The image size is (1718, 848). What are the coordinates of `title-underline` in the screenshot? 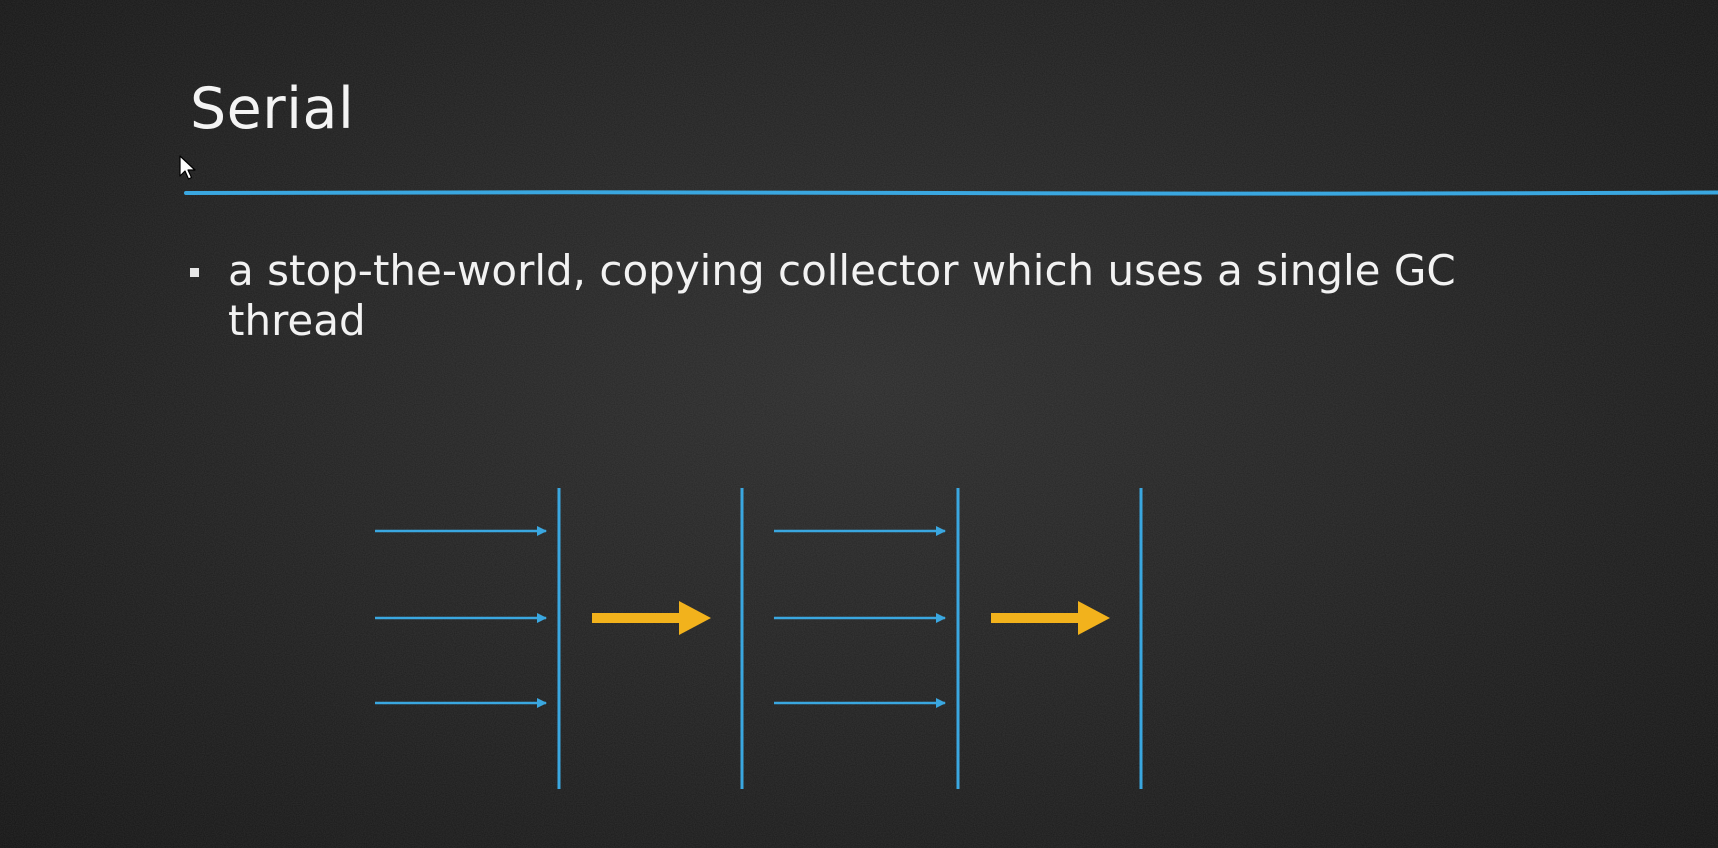 It's located at (951, 193).